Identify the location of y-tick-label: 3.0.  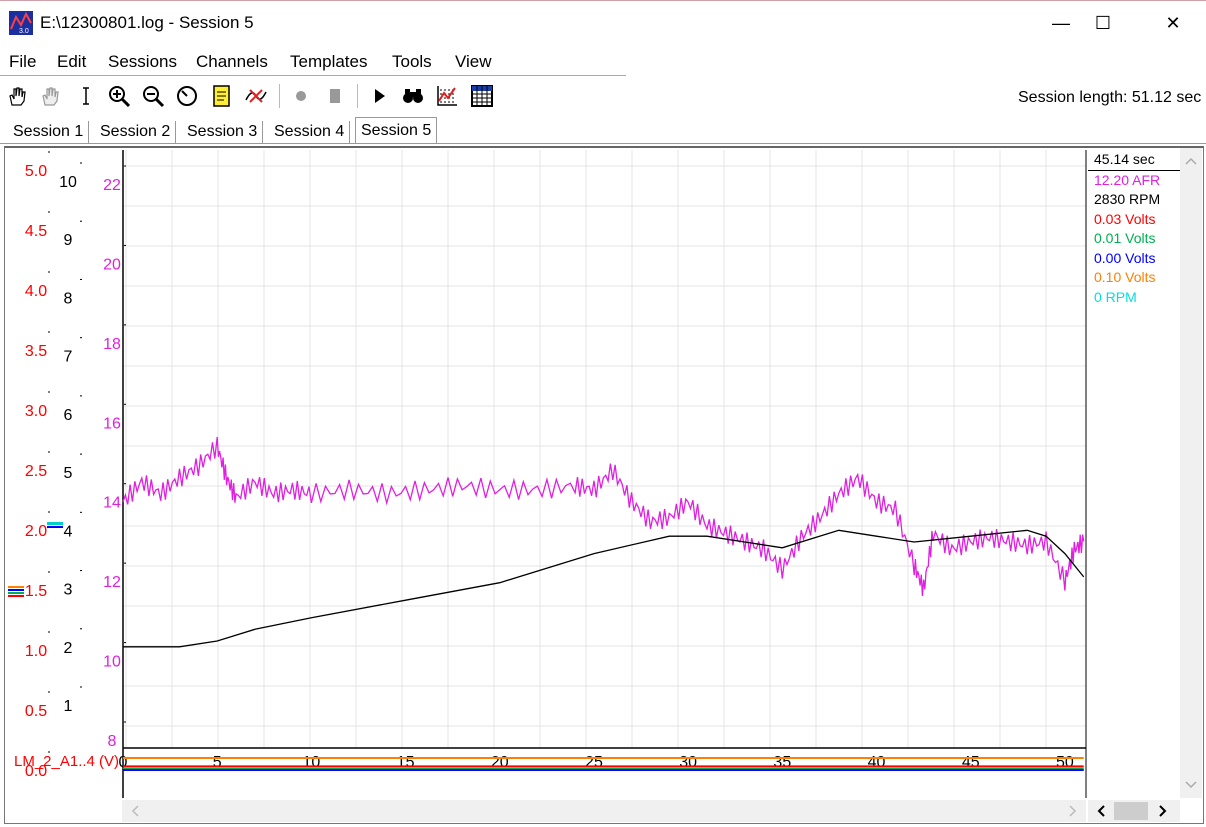
(36, 411).